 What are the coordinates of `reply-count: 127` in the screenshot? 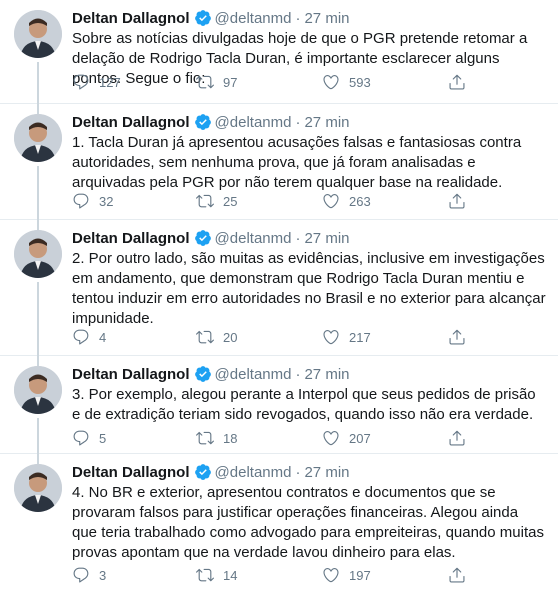 It's located at (110, 82).